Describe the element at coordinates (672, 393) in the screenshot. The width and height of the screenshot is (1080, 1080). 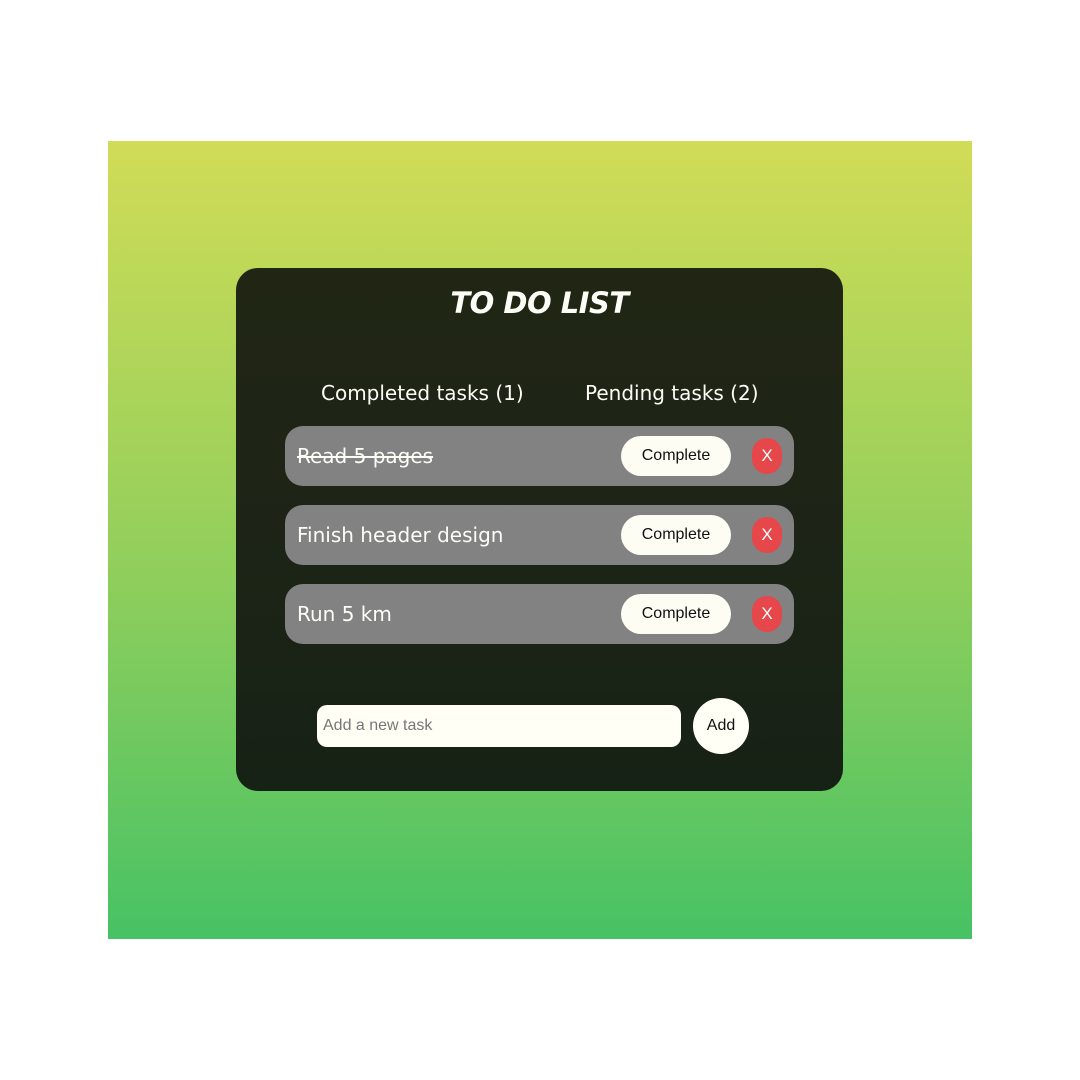
I see `pending-tasks-counter: Pending tasks (2)` at that location.